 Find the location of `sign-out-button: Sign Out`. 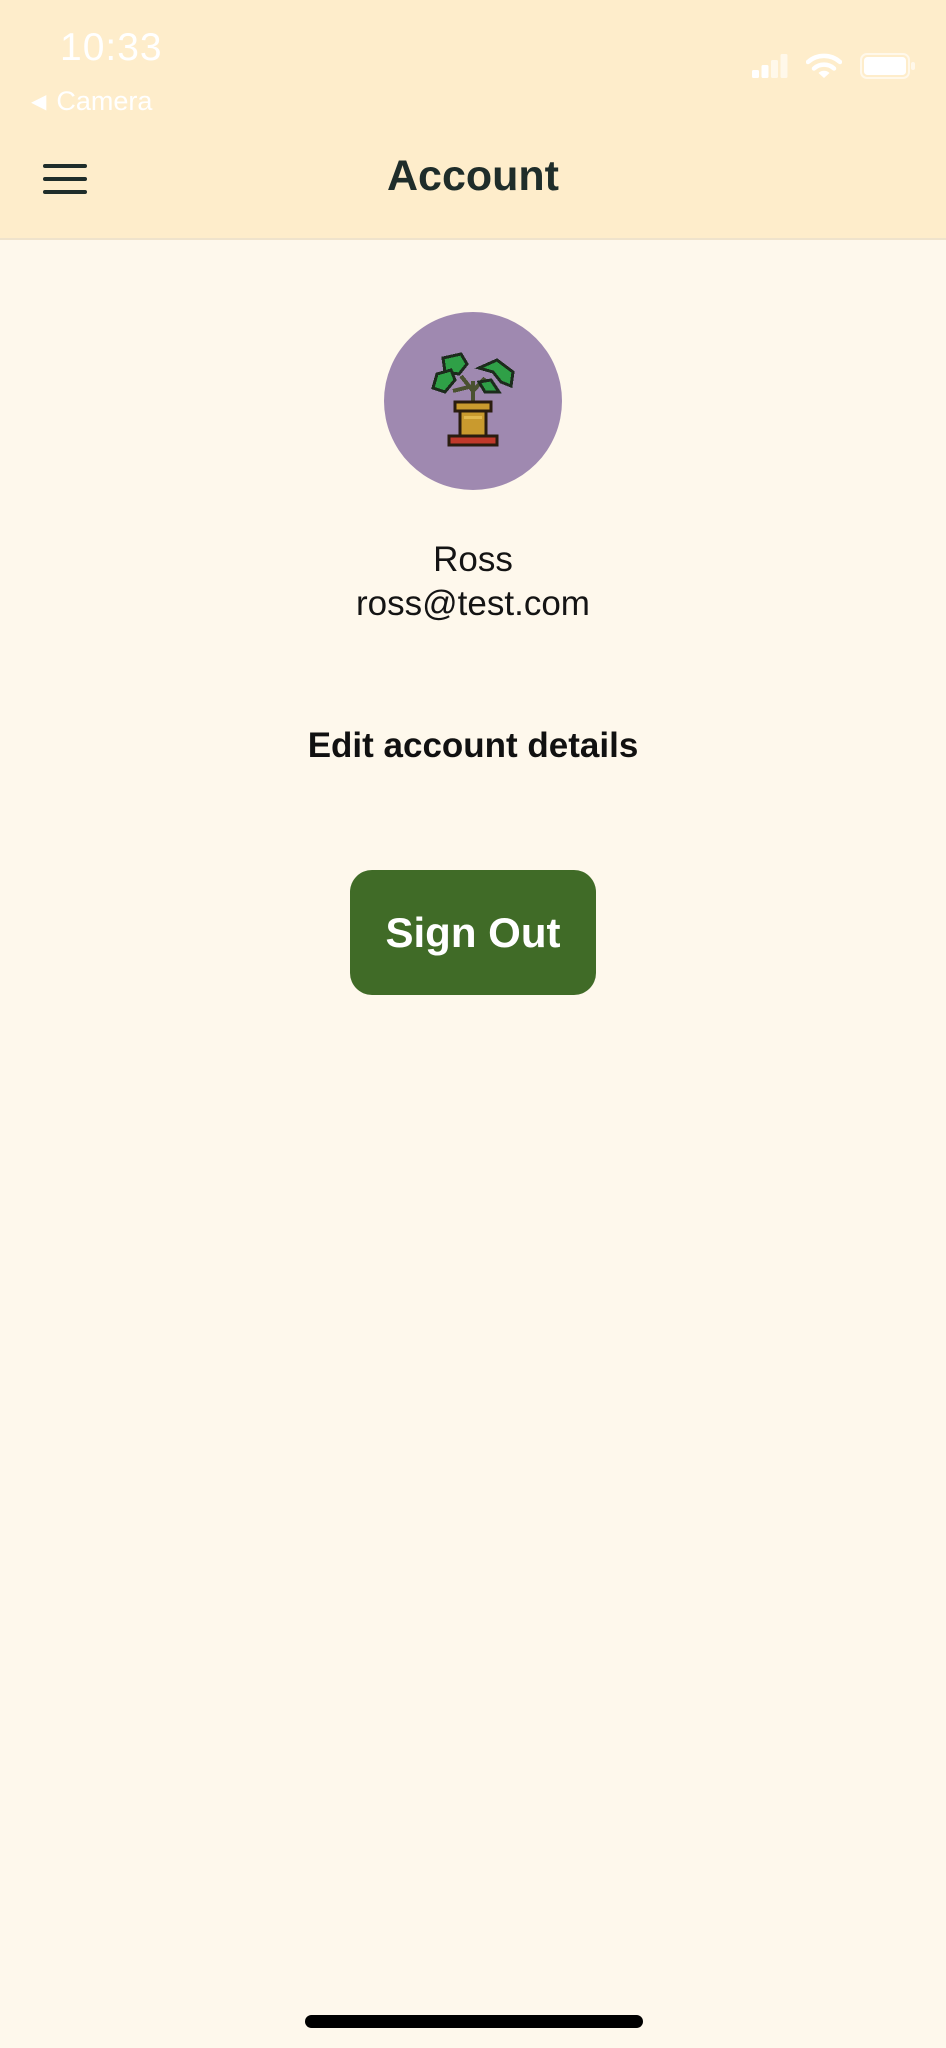

sign-out-button: Sign Out is located at coordinates (473, 932).